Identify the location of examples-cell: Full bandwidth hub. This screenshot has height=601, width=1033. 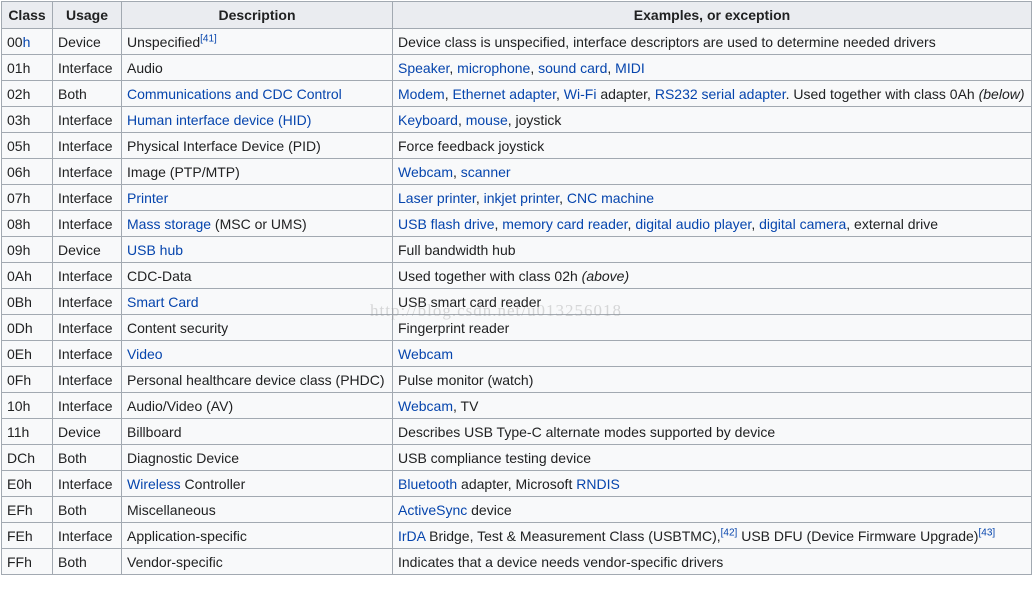
(712, 249).